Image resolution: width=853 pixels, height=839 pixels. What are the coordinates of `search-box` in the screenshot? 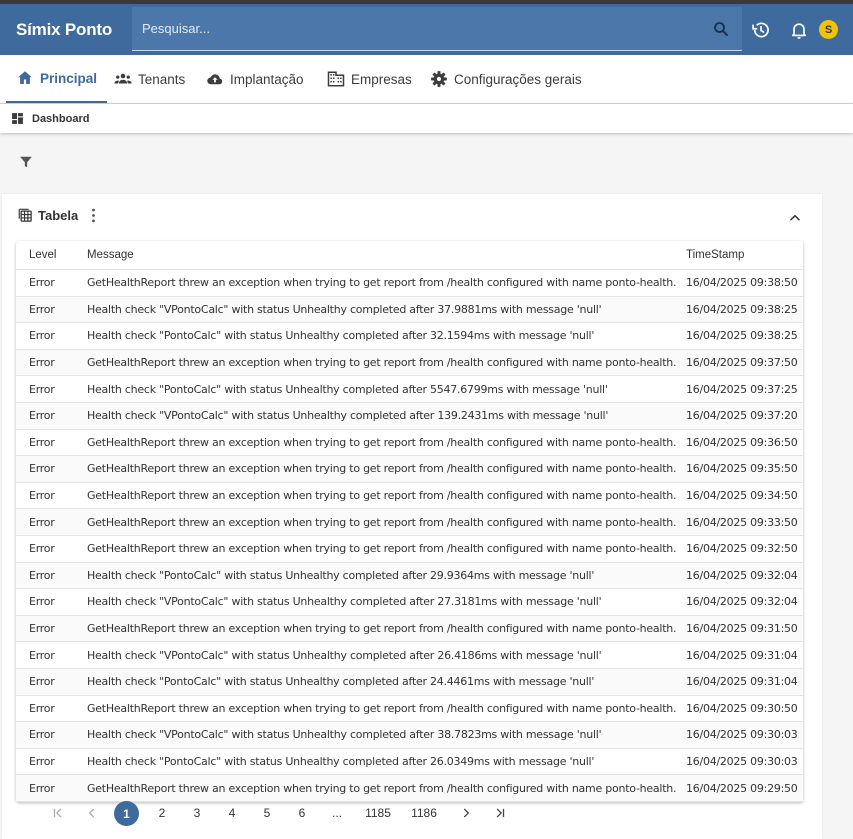 It's located at (437, 29).